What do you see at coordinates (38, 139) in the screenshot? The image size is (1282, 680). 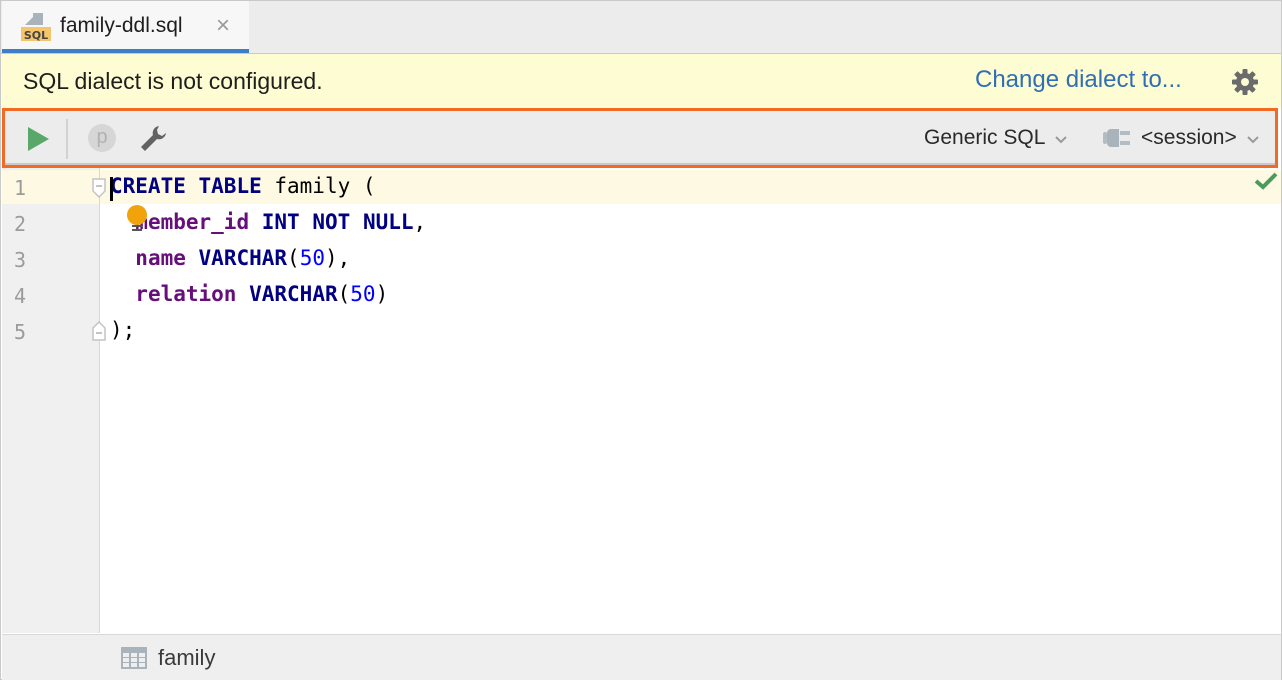 I see `run-icon` at bounding box center [38, 139].